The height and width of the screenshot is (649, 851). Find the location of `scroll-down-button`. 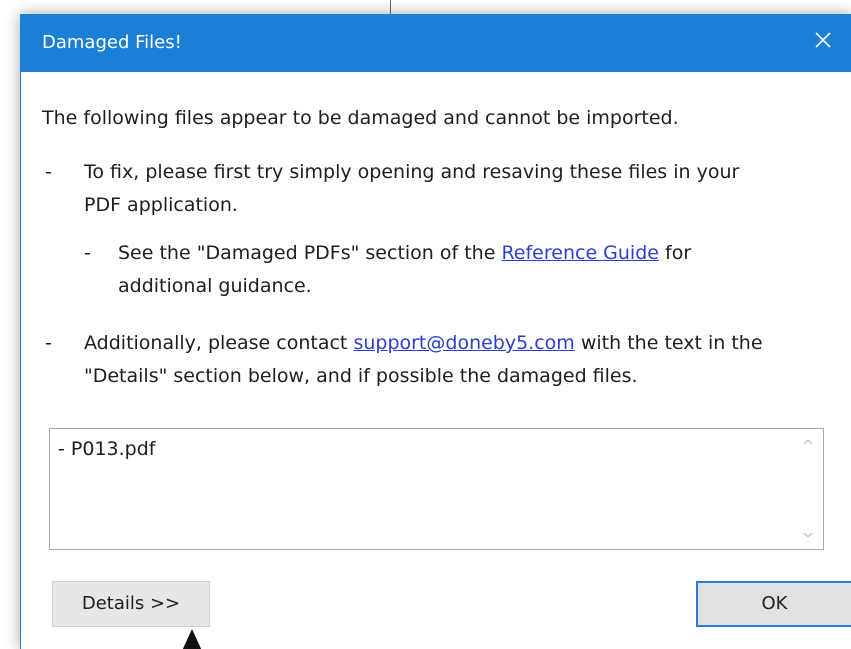

scroll-down-button is located at coordinates (808, 536).